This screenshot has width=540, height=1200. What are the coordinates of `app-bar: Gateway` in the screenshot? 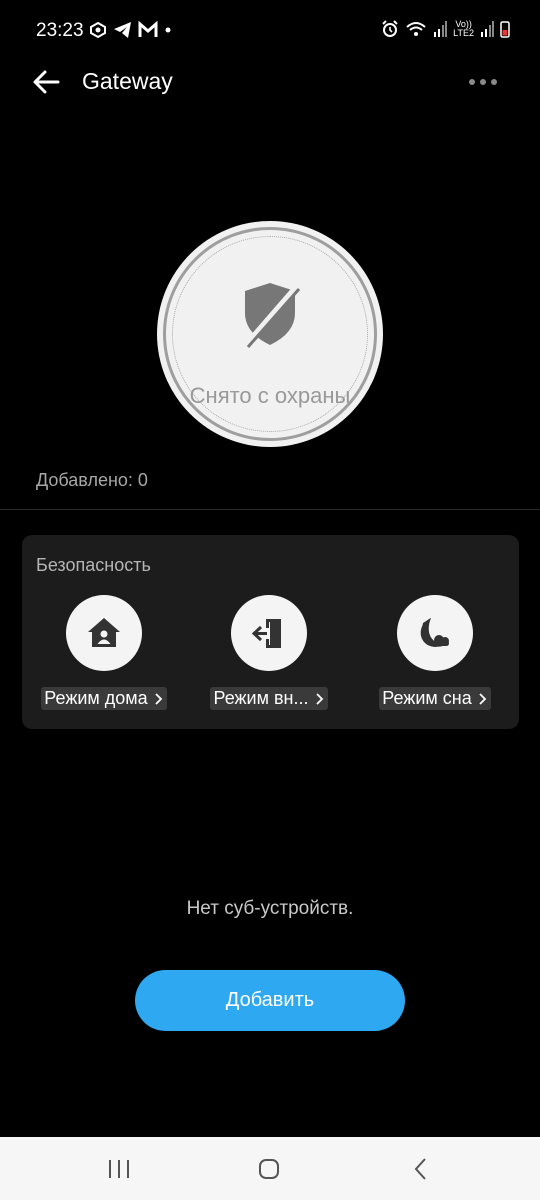 It's located at (270, 81).